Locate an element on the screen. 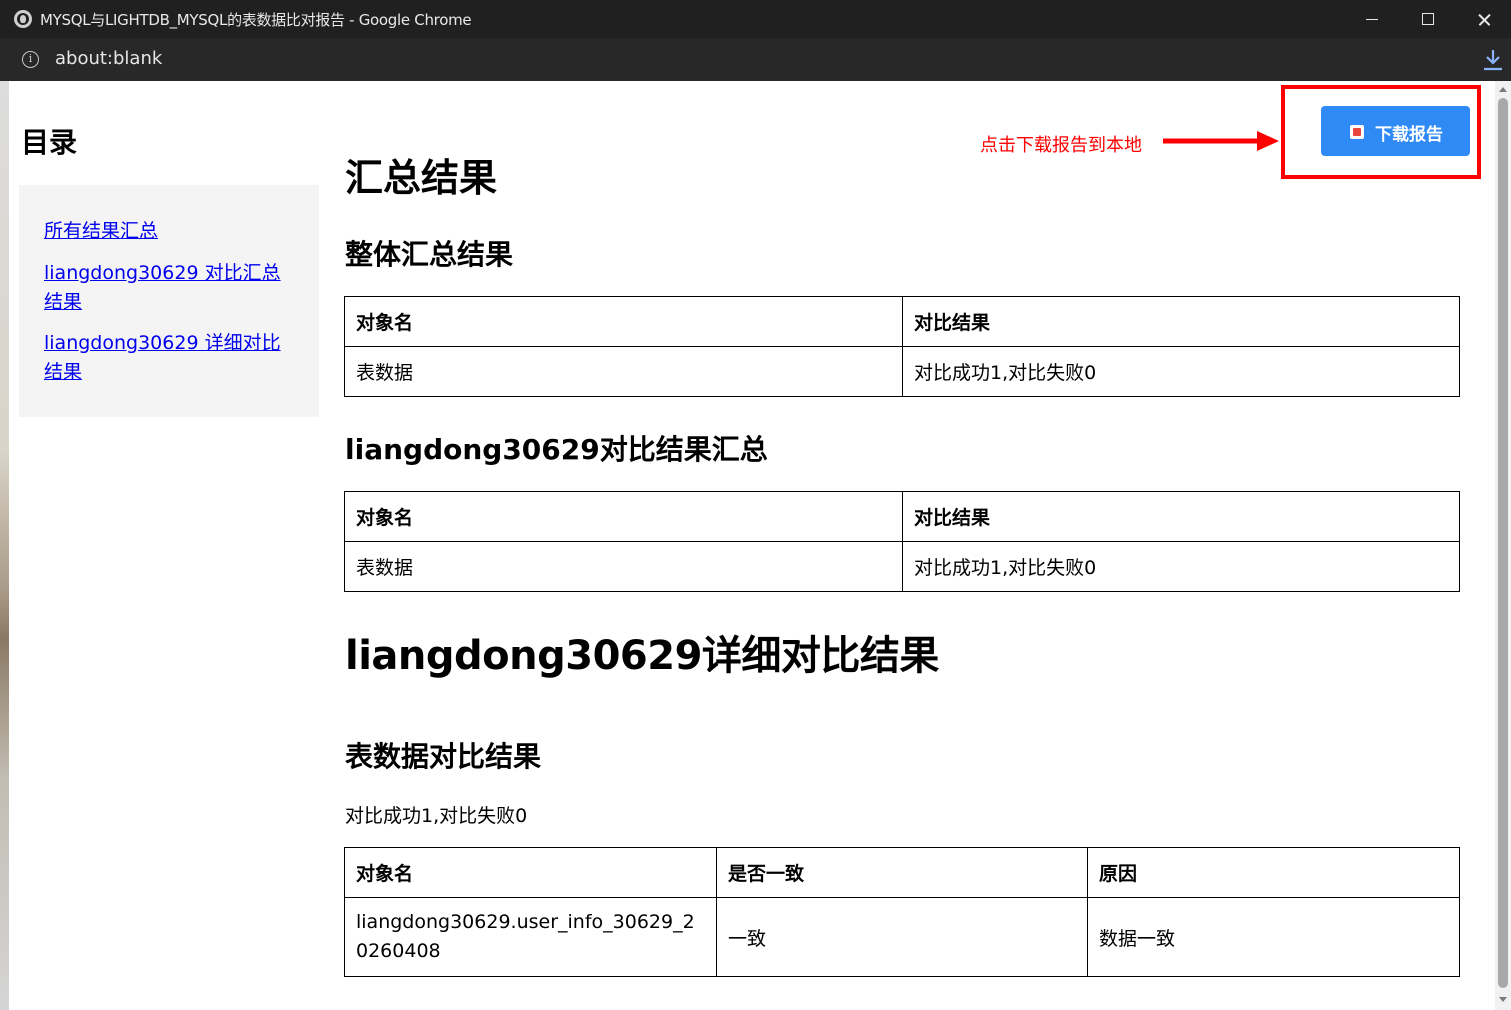  toc-title: 目录 is located at coordinates (49, 142).